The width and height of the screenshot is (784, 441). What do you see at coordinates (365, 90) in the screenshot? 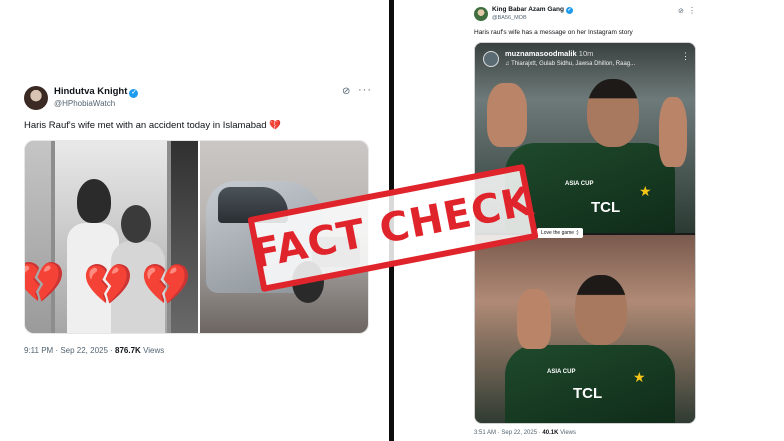
I see `more-icon: ···` at bounding box center [365, 90].